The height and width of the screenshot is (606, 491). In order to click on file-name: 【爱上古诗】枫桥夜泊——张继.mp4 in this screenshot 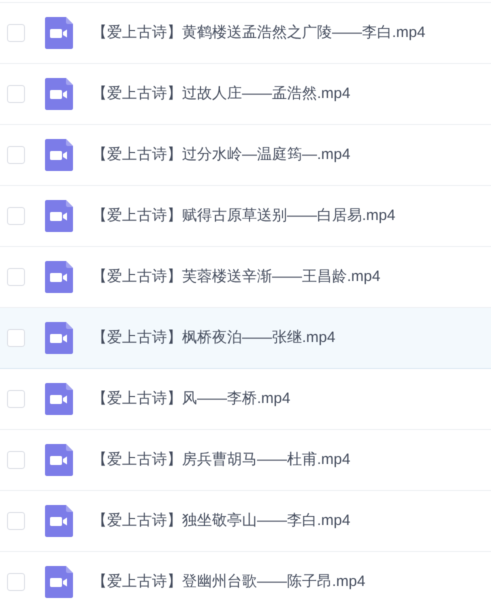, I will do `click(214, 338)`.